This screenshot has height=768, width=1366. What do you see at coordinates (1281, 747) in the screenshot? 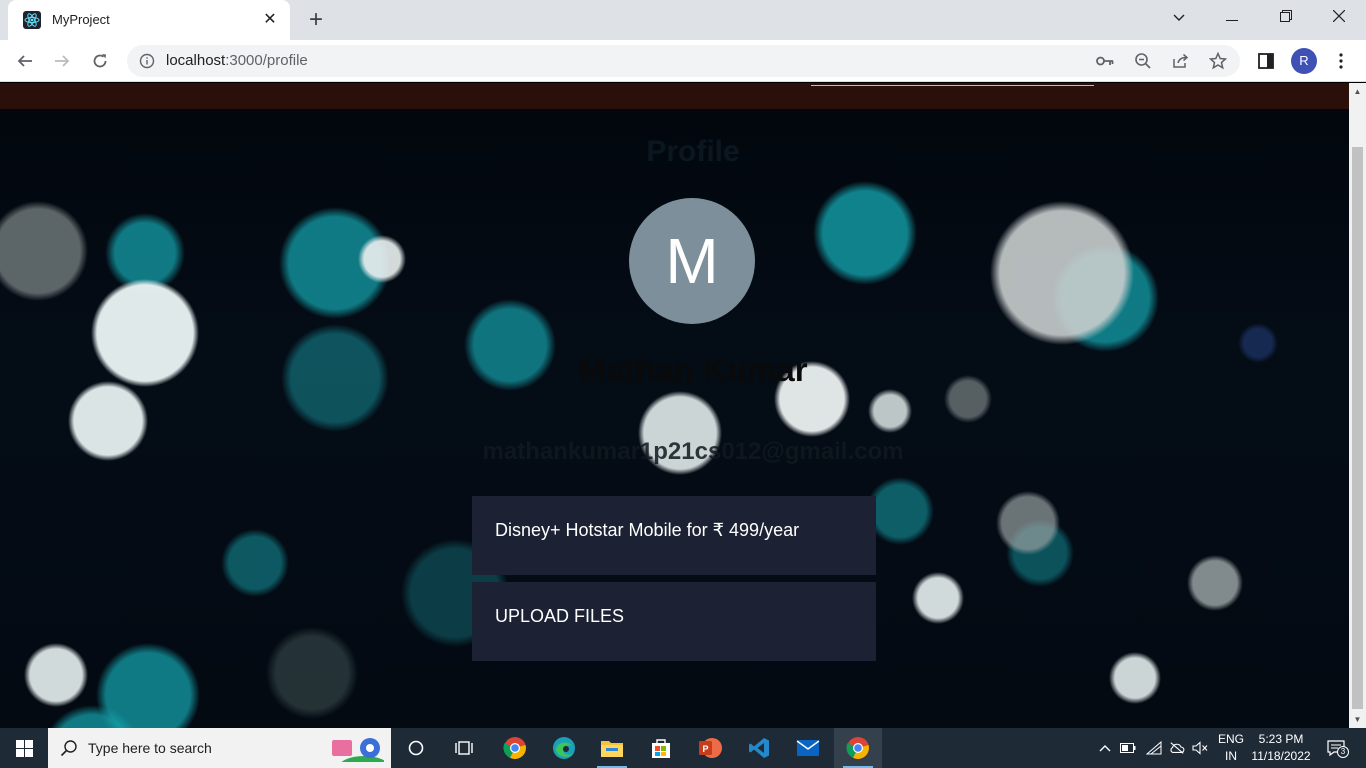
I see `clock: 5:23 PM 11/18/2022` at bounding box center [1281, 747].